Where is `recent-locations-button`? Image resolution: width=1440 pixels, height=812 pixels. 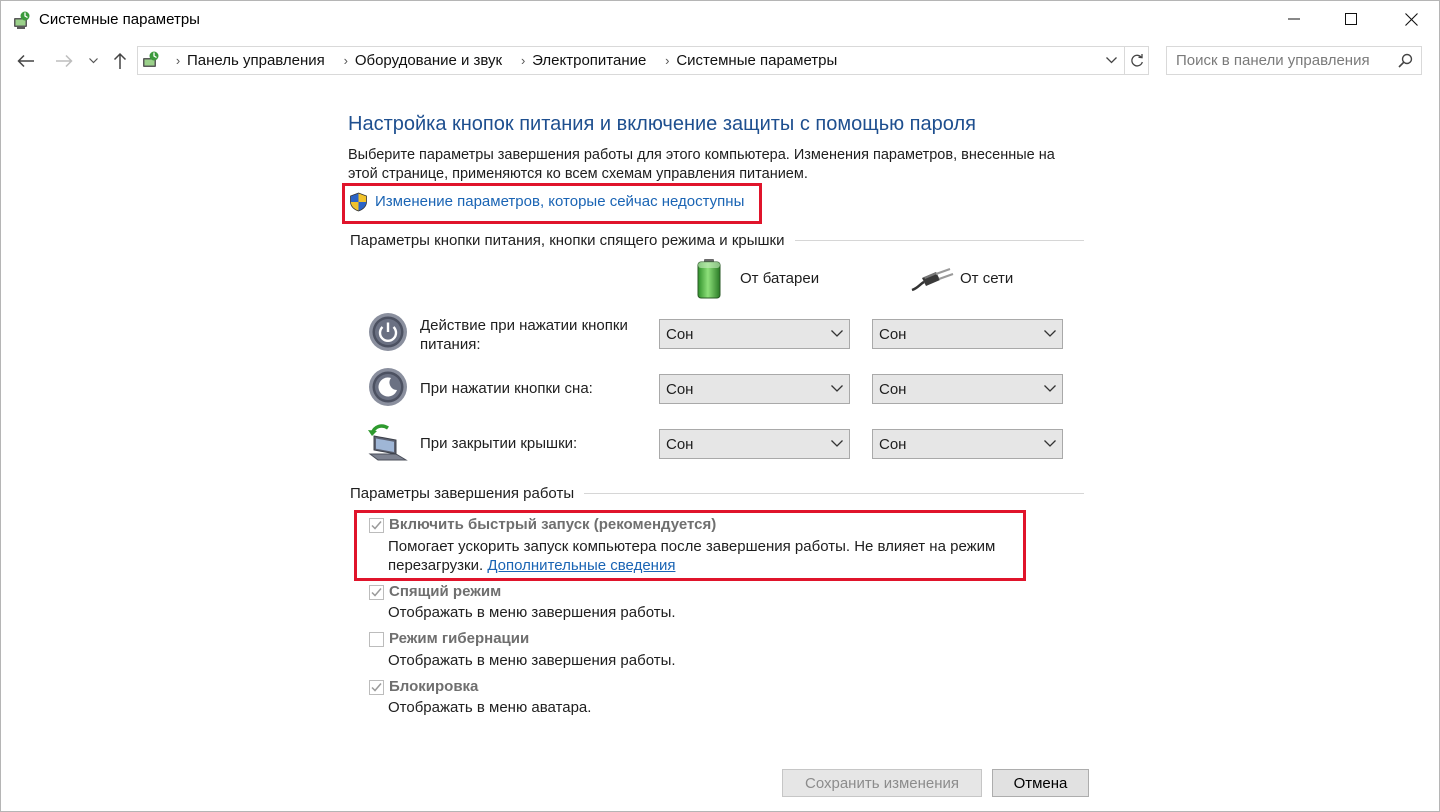
recent-locations-button is located at coordinates (93, 61).